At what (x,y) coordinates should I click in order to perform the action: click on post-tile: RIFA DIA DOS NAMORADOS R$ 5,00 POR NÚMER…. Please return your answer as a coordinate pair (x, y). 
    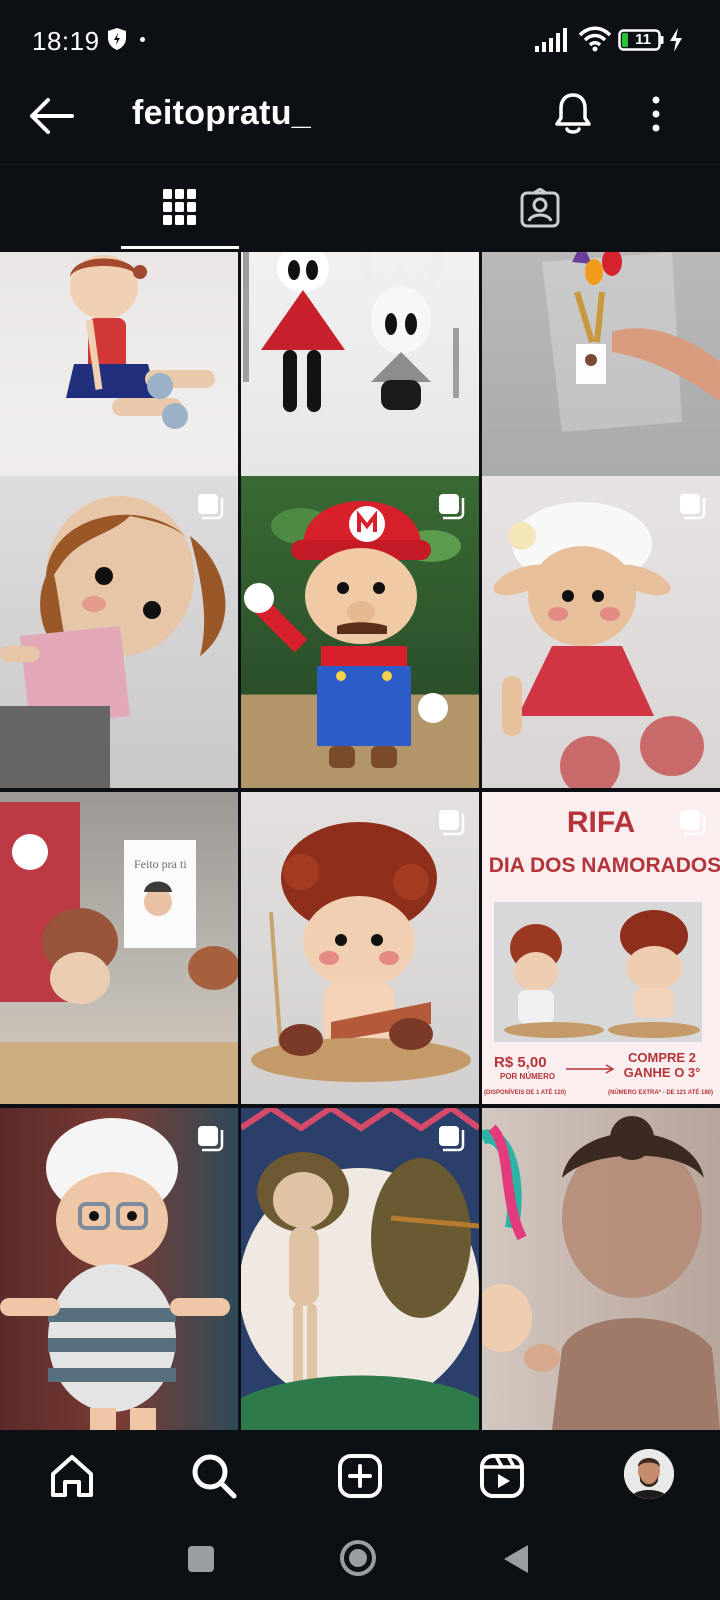
    Looking at the image, I should click on (601, 948).